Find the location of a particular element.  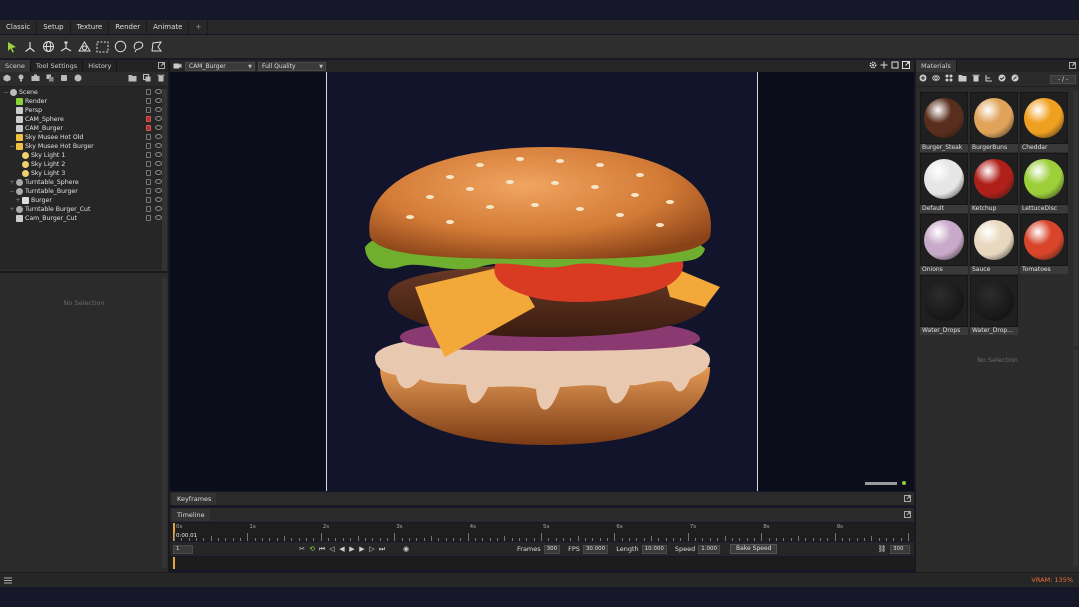

tree-item: Sky Light 2 is located at coordinates (84, 164).